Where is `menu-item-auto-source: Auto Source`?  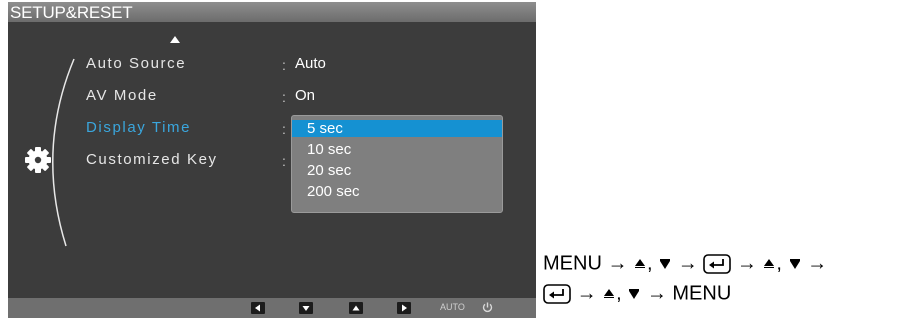
menu-item-auto-source: Auto Source is located at coordinates (136, 63).